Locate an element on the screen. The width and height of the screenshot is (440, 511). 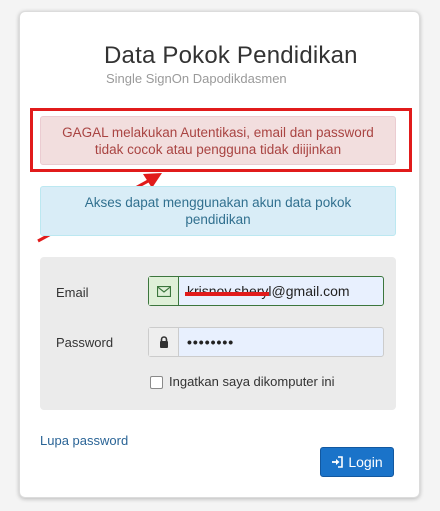
email-input: krisnov.sheryl@gmail.com is located at coordinates (281, 291).